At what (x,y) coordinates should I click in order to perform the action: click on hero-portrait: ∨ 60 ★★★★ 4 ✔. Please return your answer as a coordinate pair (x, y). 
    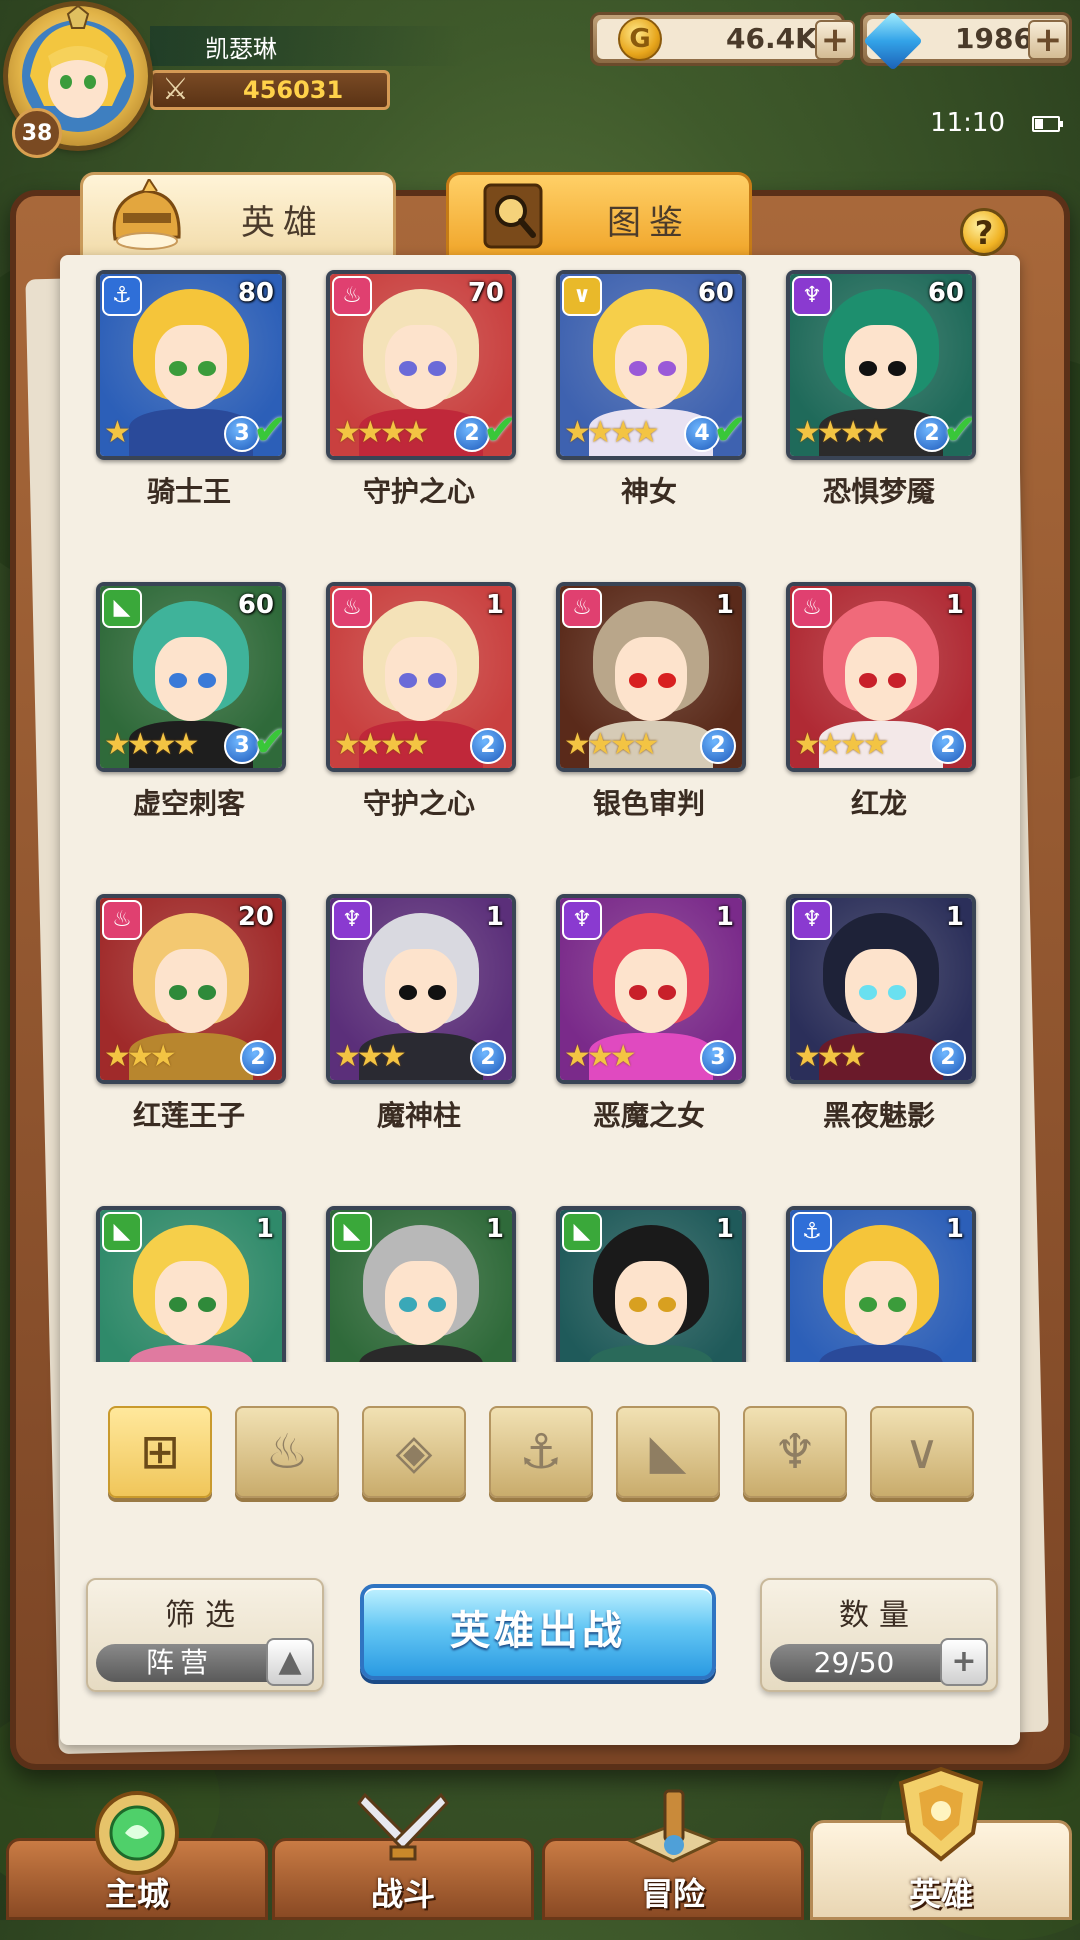
    Looking at the image, I should click on (651, 365).